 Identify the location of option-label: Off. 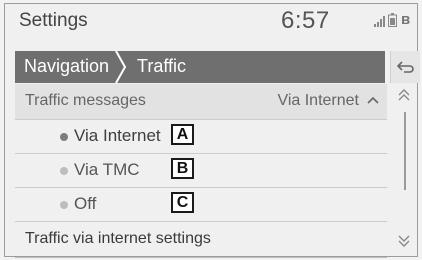
(85, 203).